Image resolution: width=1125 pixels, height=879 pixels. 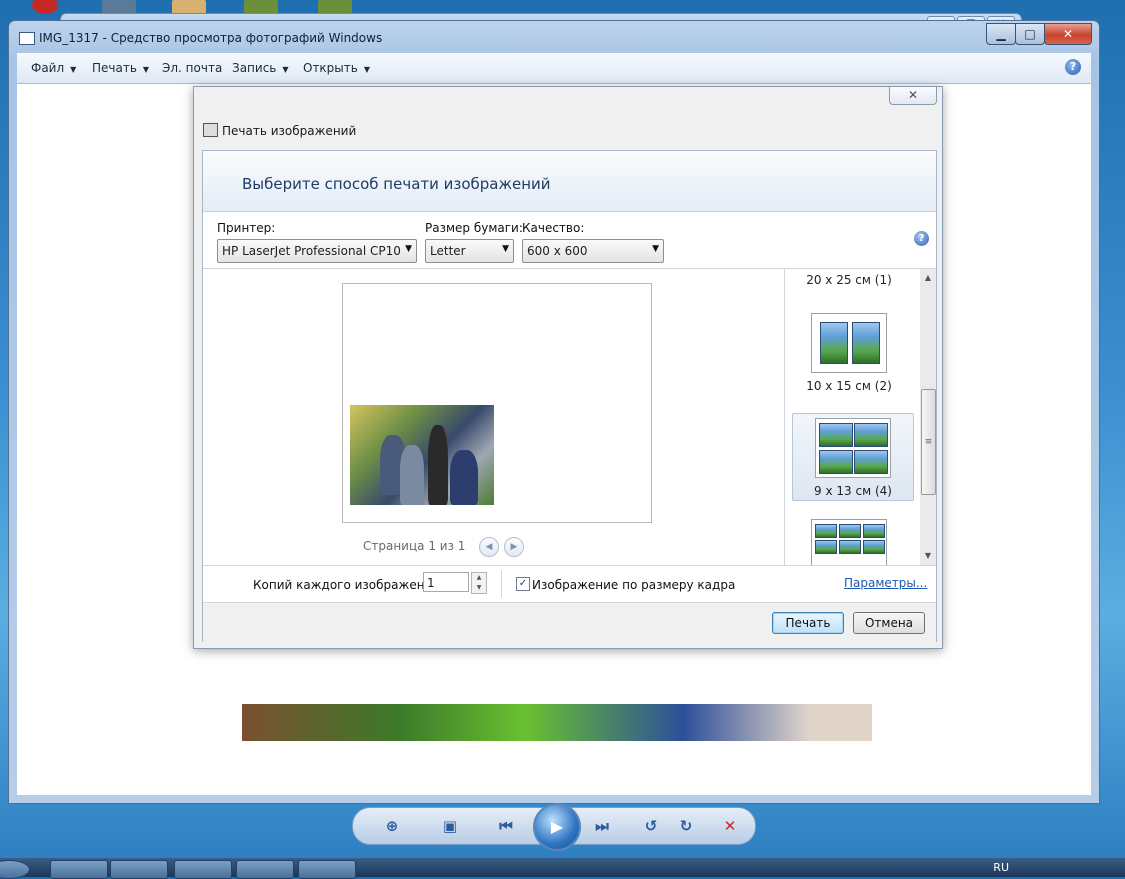 I want to click on layout-label: 20 x 25 см (1), so click(x=849, y=280).